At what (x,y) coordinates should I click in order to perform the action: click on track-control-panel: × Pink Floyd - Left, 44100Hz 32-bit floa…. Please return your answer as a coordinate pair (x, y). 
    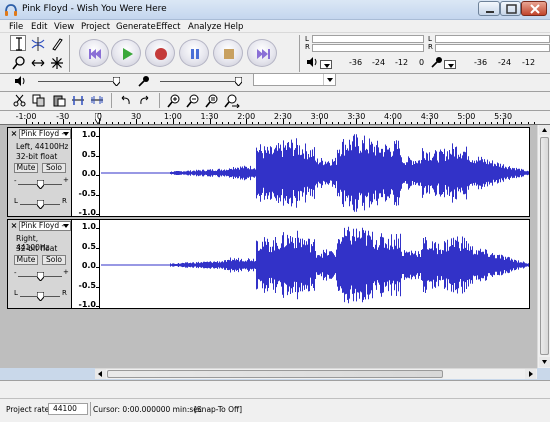
    Looking at the image, I should click on (40, 172).